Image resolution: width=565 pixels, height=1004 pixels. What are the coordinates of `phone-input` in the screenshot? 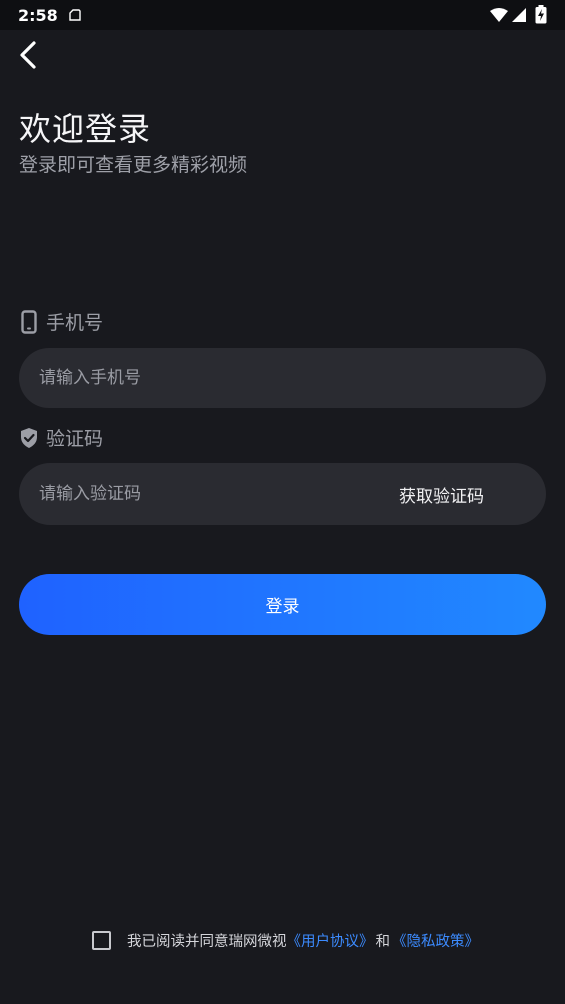 It's located at (204, 378).